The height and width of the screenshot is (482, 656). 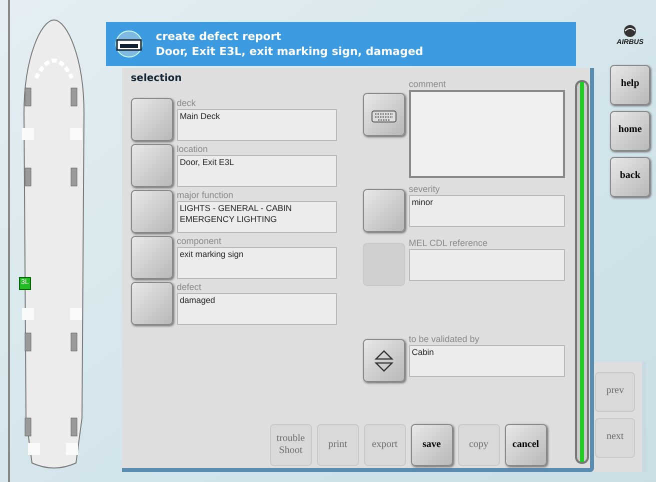 What do you see at coordinates (219, 36) in the screenshot?
I see `header-title: create defect report` at bounding box center [219, 36].